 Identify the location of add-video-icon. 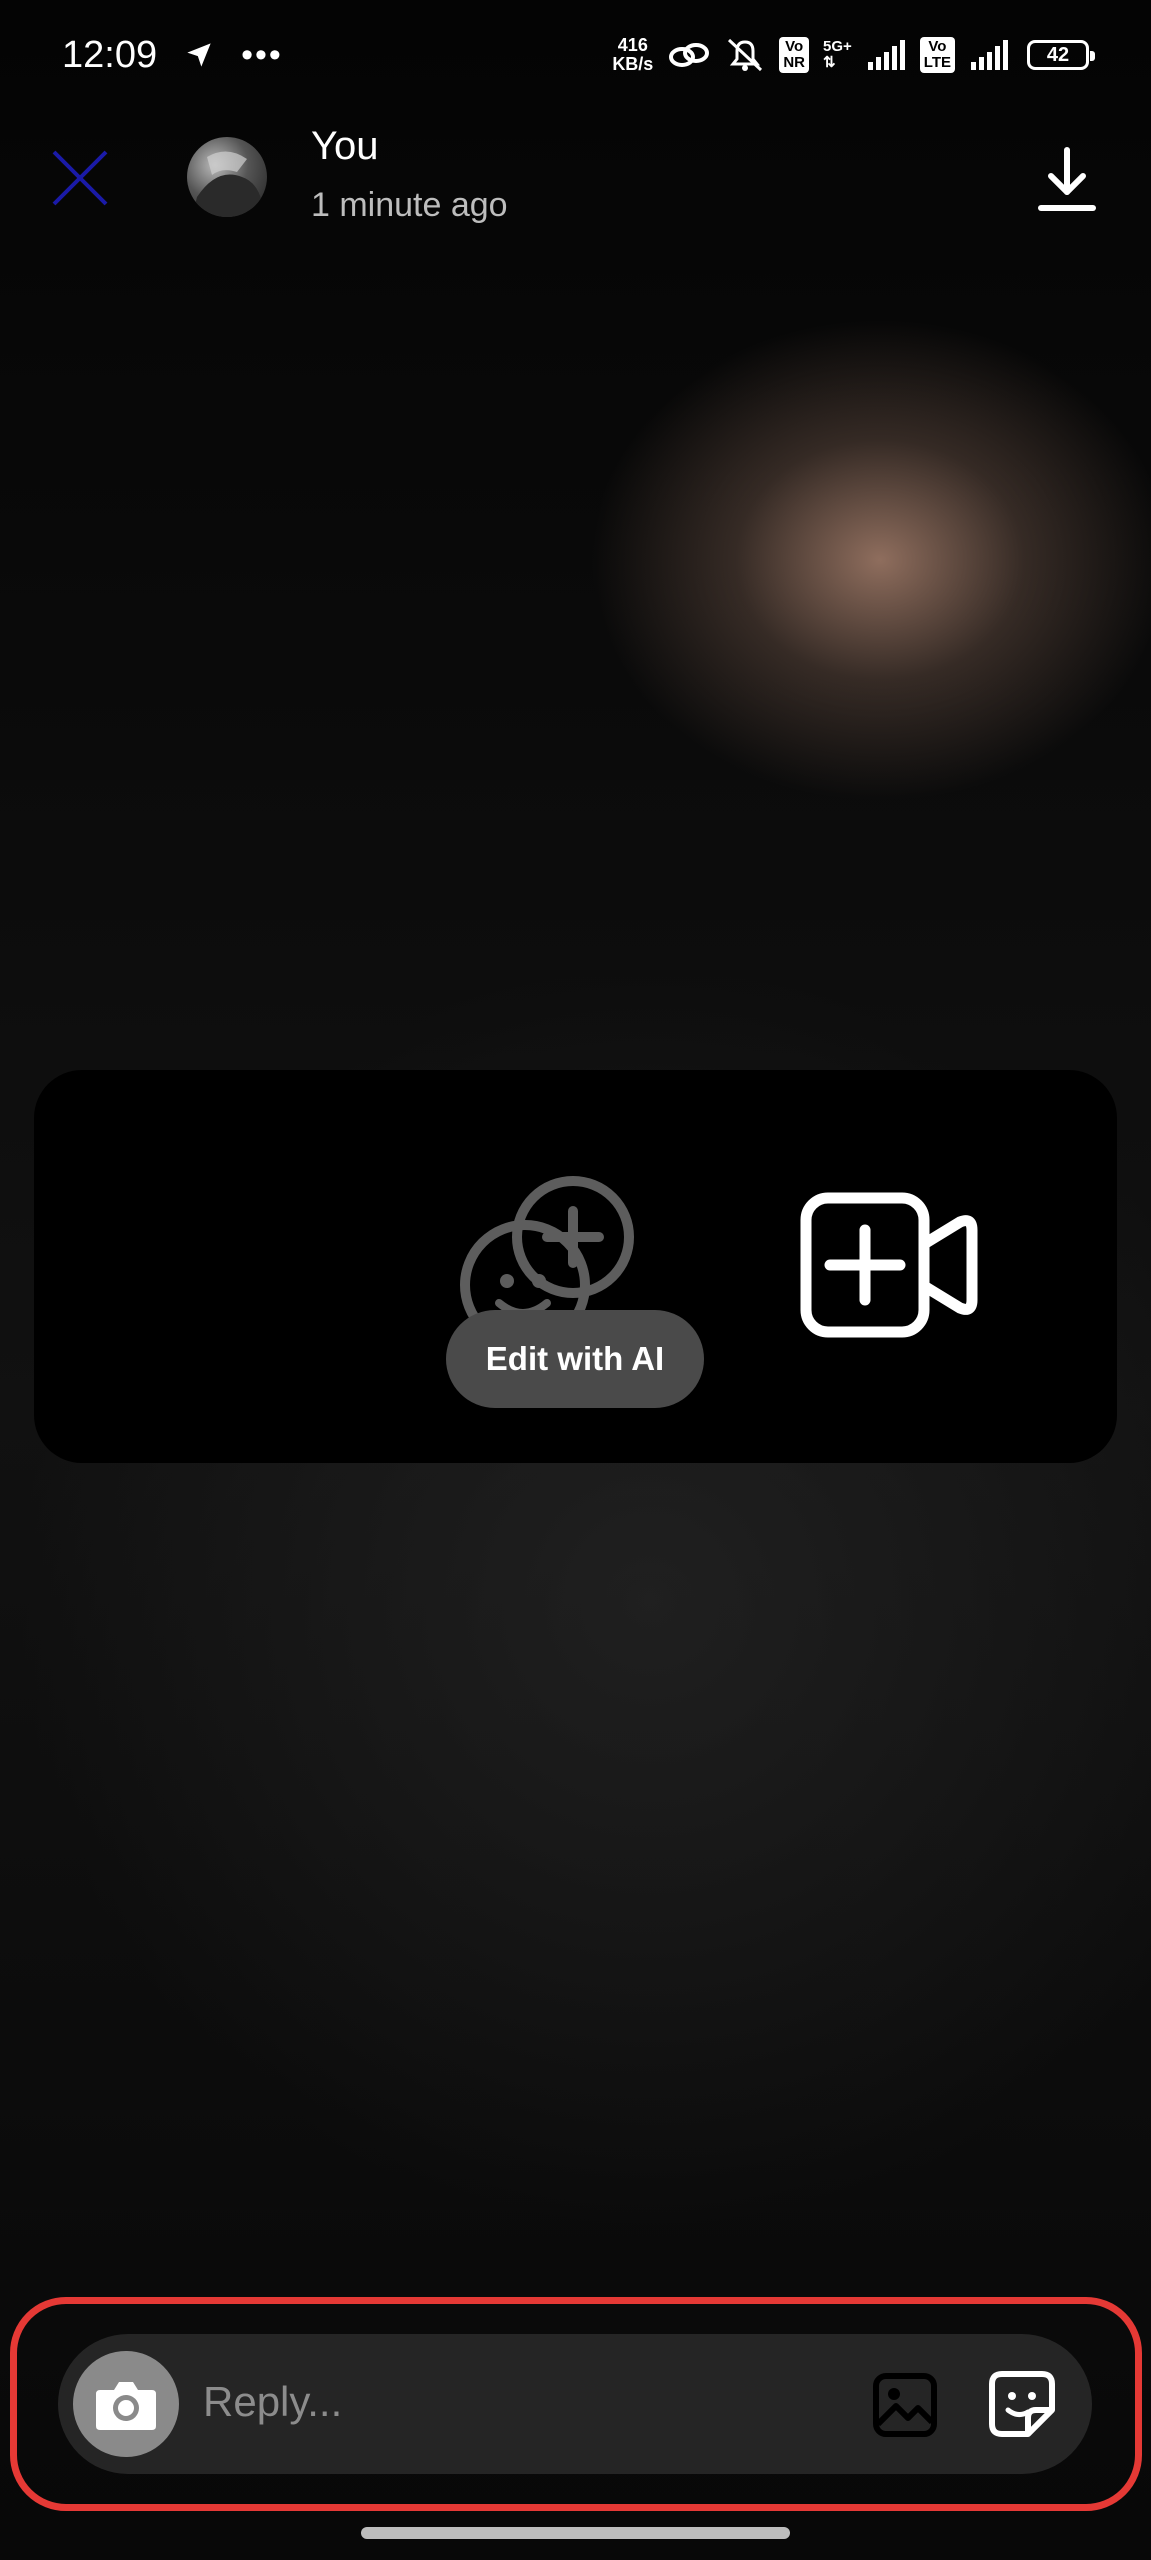
(889, 1265).